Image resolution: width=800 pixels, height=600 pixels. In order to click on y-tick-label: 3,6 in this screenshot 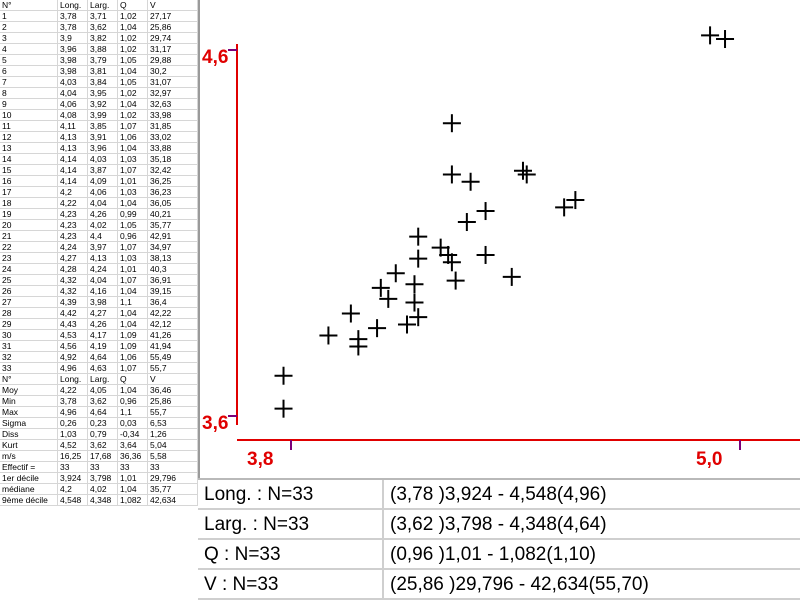, I will do `click(215, 423)`.